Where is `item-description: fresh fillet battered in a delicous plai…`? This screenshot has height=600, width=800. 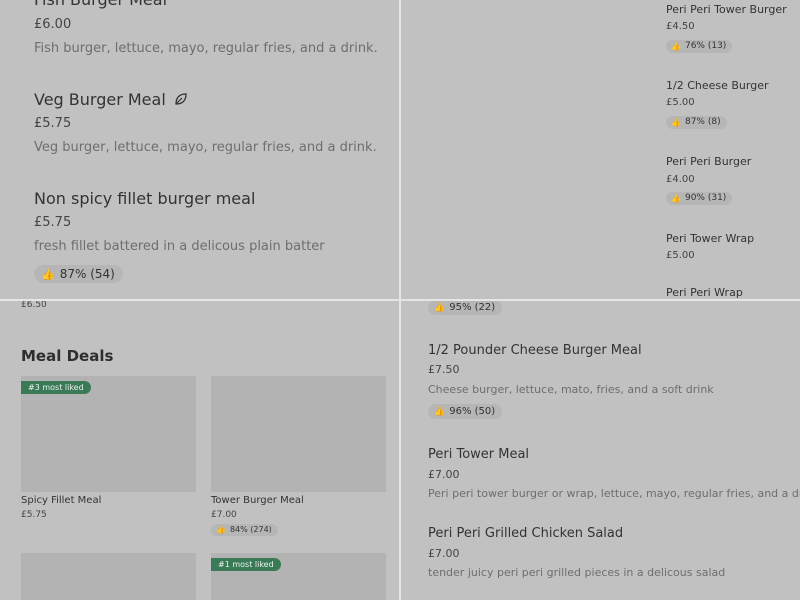
item-description: fresh fillet battered in a delicous plai… is located at coordinates (179, 246).